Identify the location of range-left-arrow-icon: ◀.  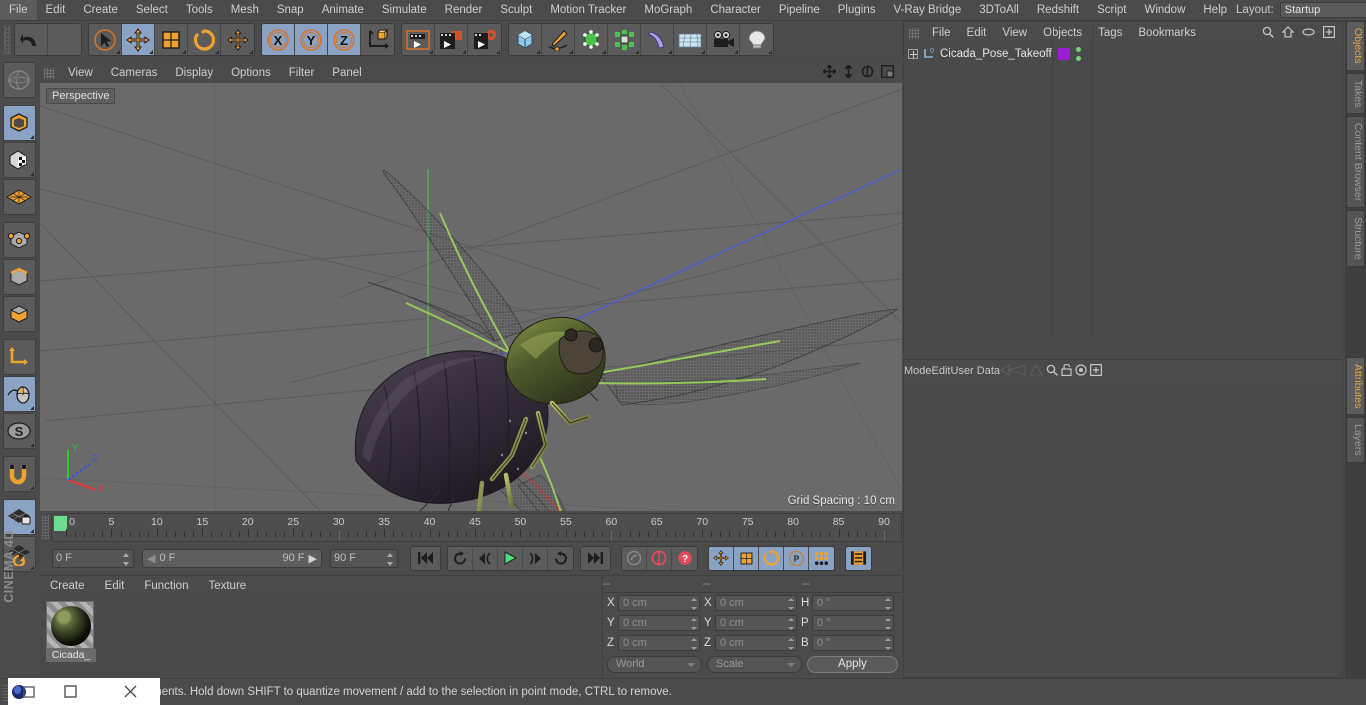
(151, 558).